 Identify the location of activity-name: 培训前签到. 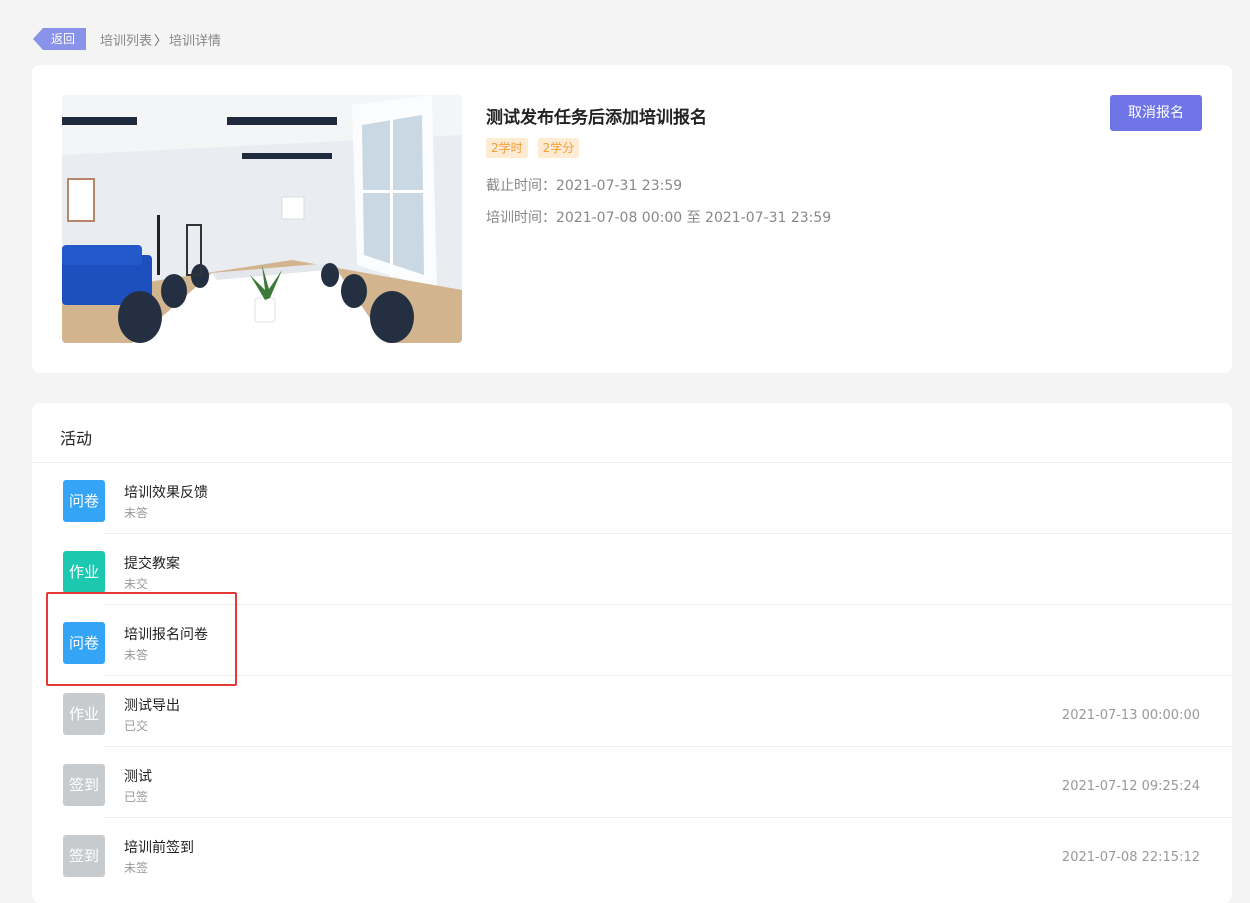
(159, 848).